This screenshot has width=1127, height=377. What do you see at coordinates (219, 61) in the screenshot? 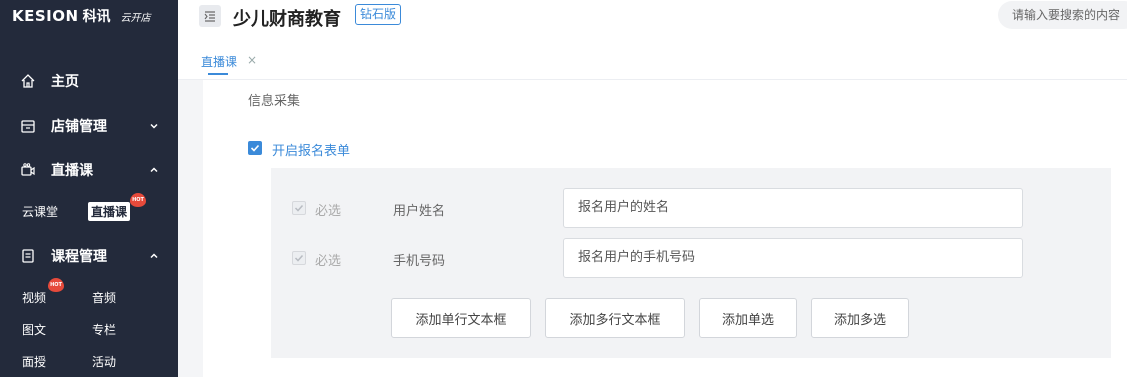
I see `tab-live-course: 直播课` at bounding box center [219, 61].